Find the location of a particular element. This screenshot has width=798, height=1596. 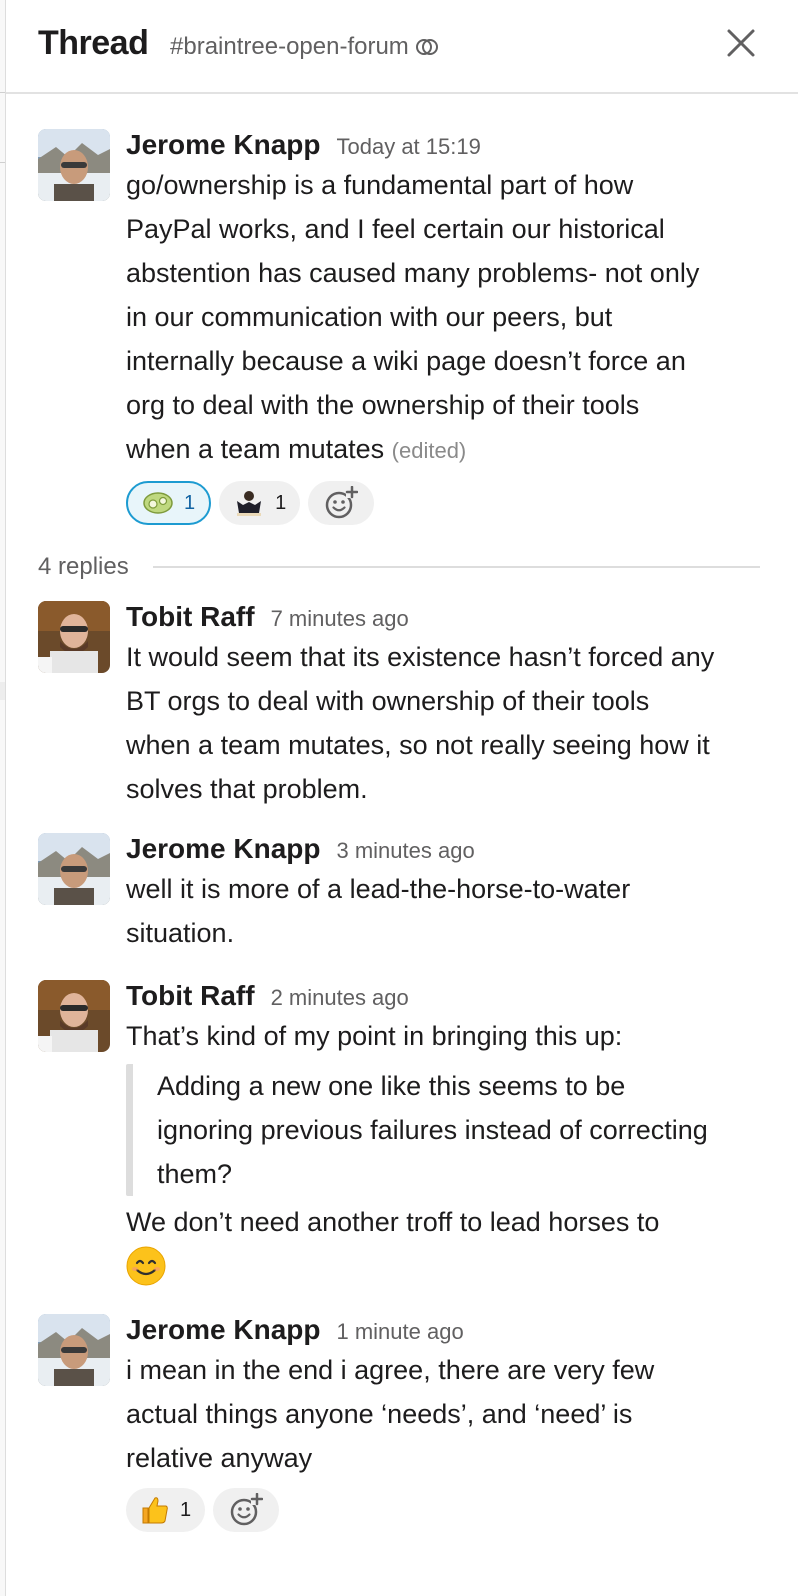

close-icon is located at coordinates (741, 43).